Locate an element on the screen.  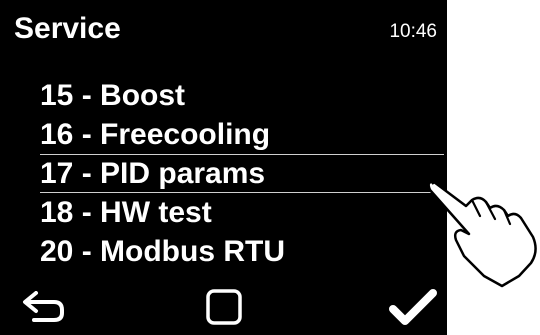
back-button is located at coordinates (43, 307).